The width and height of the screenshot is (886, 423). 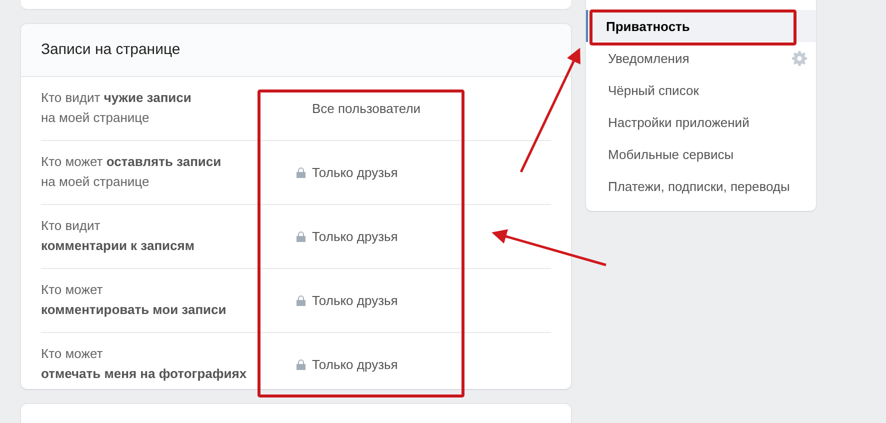 What do you see at coordinates (701, 58) in the screenshot?
I see `menu-item: Уведомления` at bounding box center [701, 58].